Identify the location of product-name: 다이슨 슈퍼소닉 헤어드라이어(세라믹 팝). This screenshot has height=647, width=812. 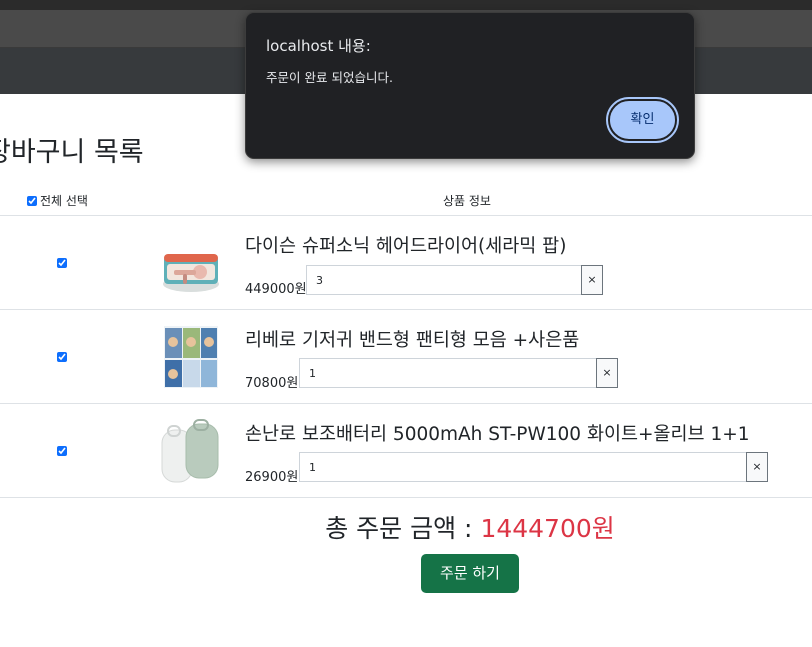
(406, 246).